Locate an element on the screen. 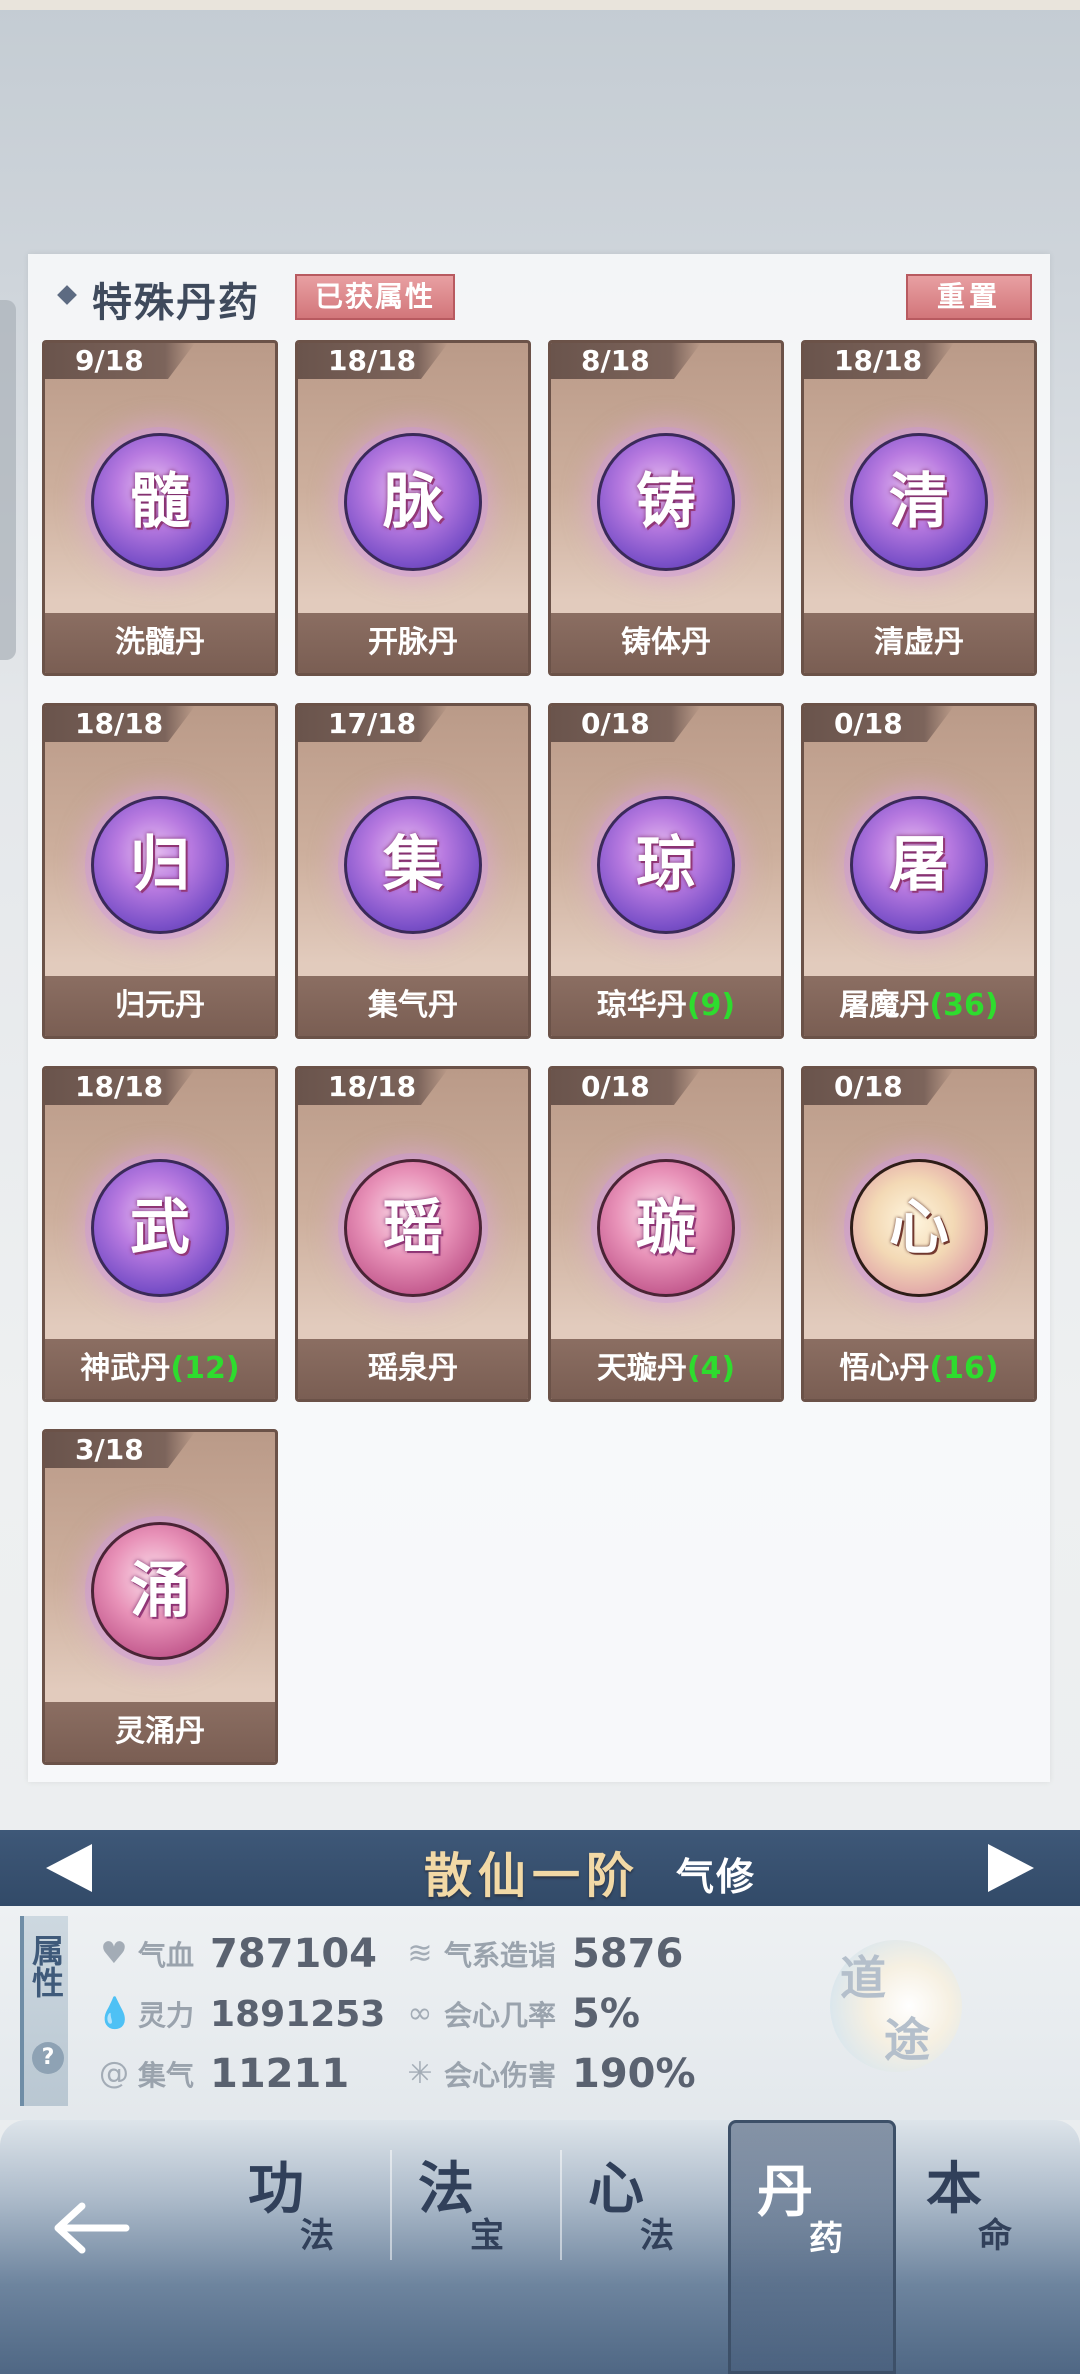 Image resolution: width=1080 pixels, height=2374 pixels. pill-name-bar: 集气丹 is located at coordinates (413, 1006).